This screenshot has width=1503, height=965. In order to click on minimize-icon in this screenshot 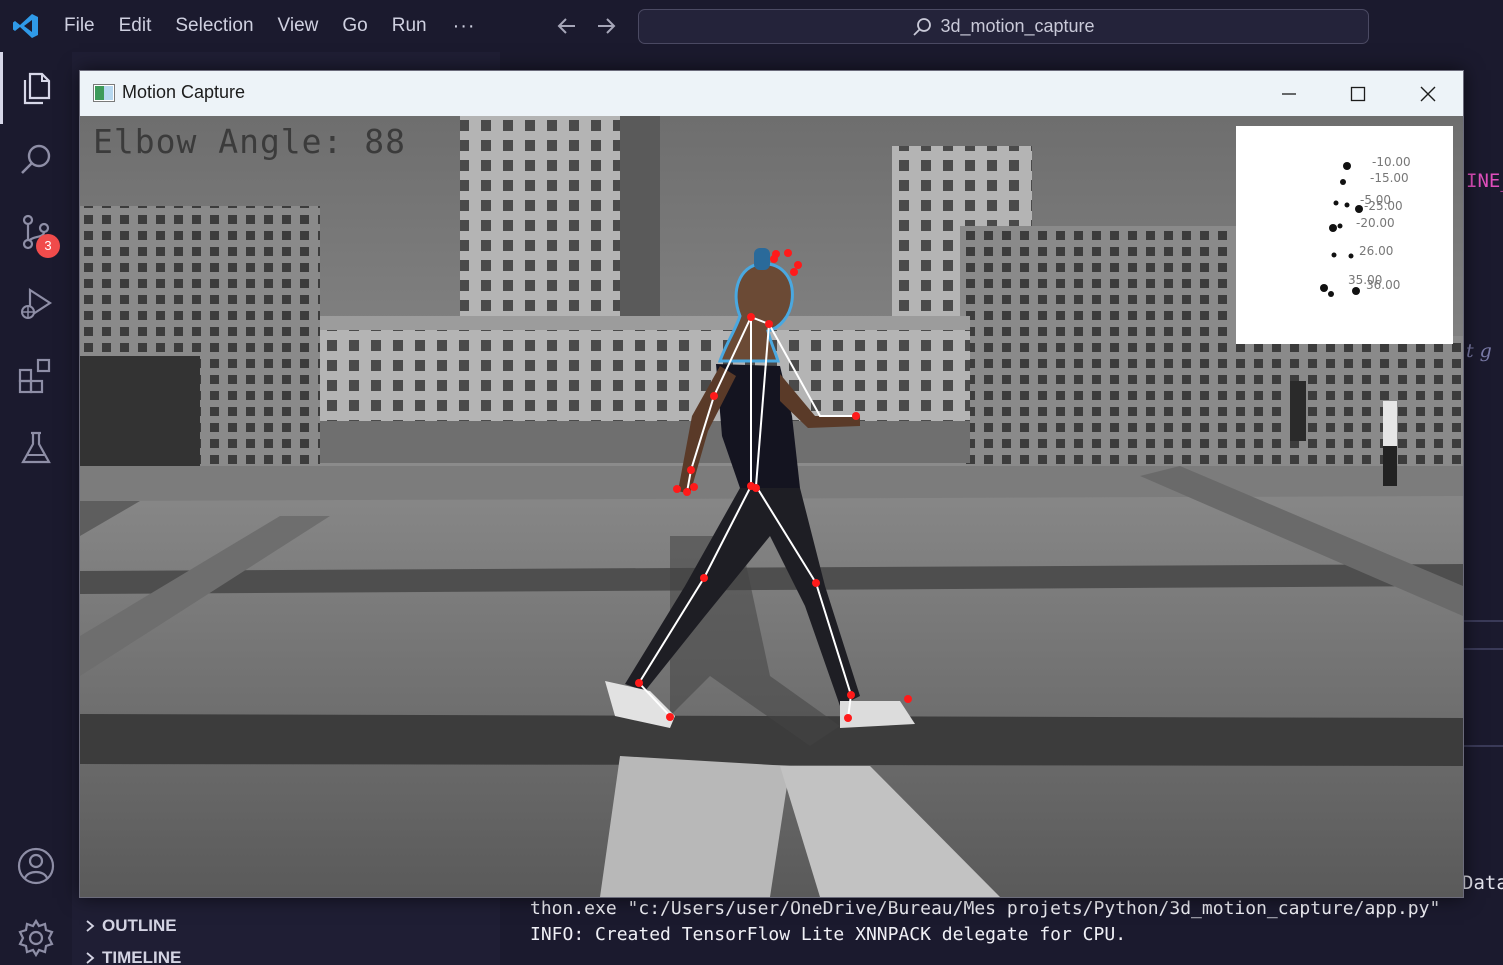, I will do `click(1289, 93)`.